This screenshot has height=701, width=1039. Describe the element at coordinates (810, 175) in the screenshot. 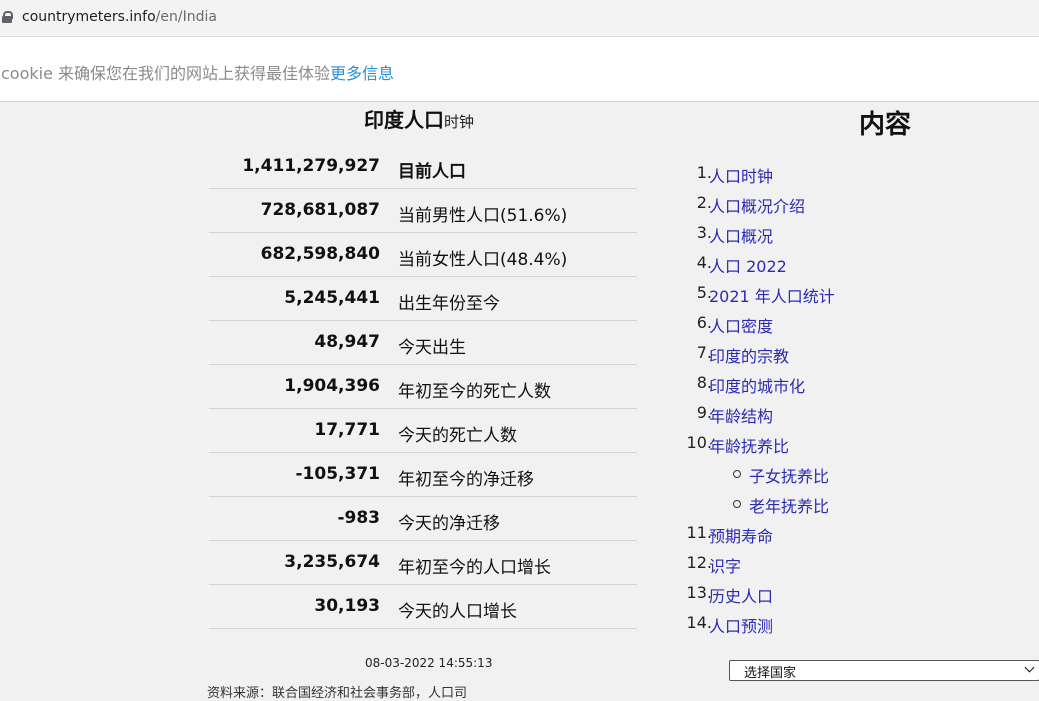

I see `toc-item: 1. 人口时钟` at that location.